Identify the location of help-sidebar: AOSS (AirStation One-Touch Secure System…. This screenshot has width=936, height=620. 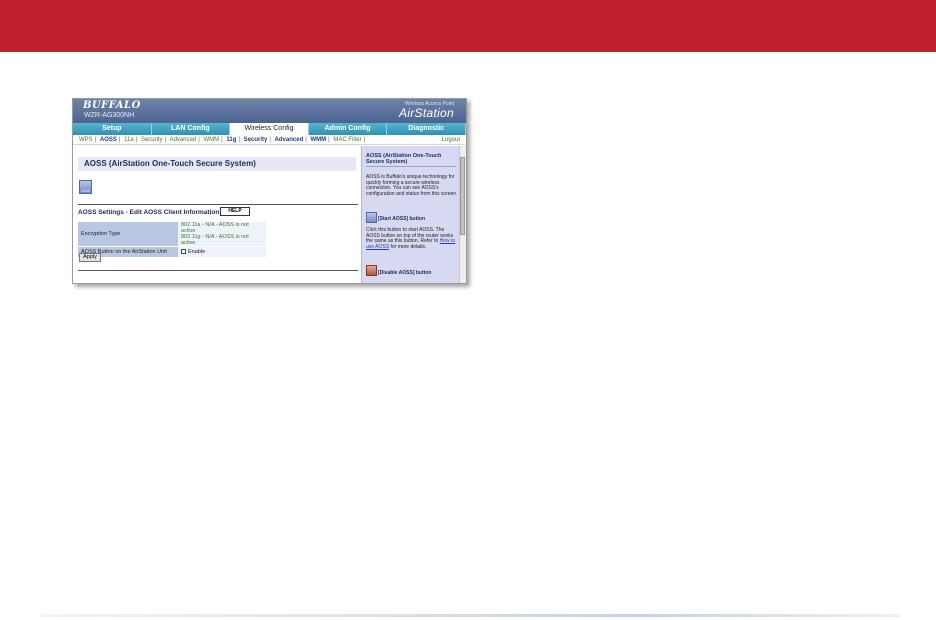
(410, 214).